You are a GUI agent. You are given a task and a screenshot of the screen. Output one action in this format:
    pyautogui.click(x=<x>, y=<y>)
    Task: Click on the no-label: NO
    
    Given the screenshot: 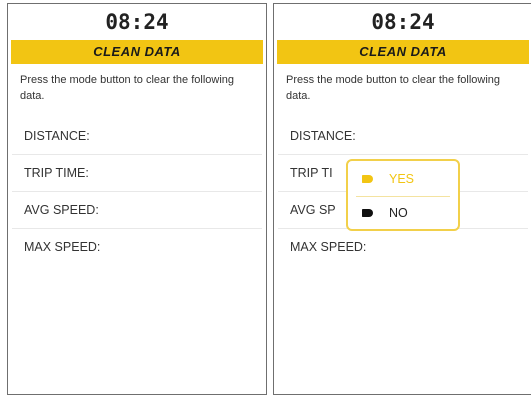 What is the action you would take?
    pyautogui.click(x=398, y=213)
    